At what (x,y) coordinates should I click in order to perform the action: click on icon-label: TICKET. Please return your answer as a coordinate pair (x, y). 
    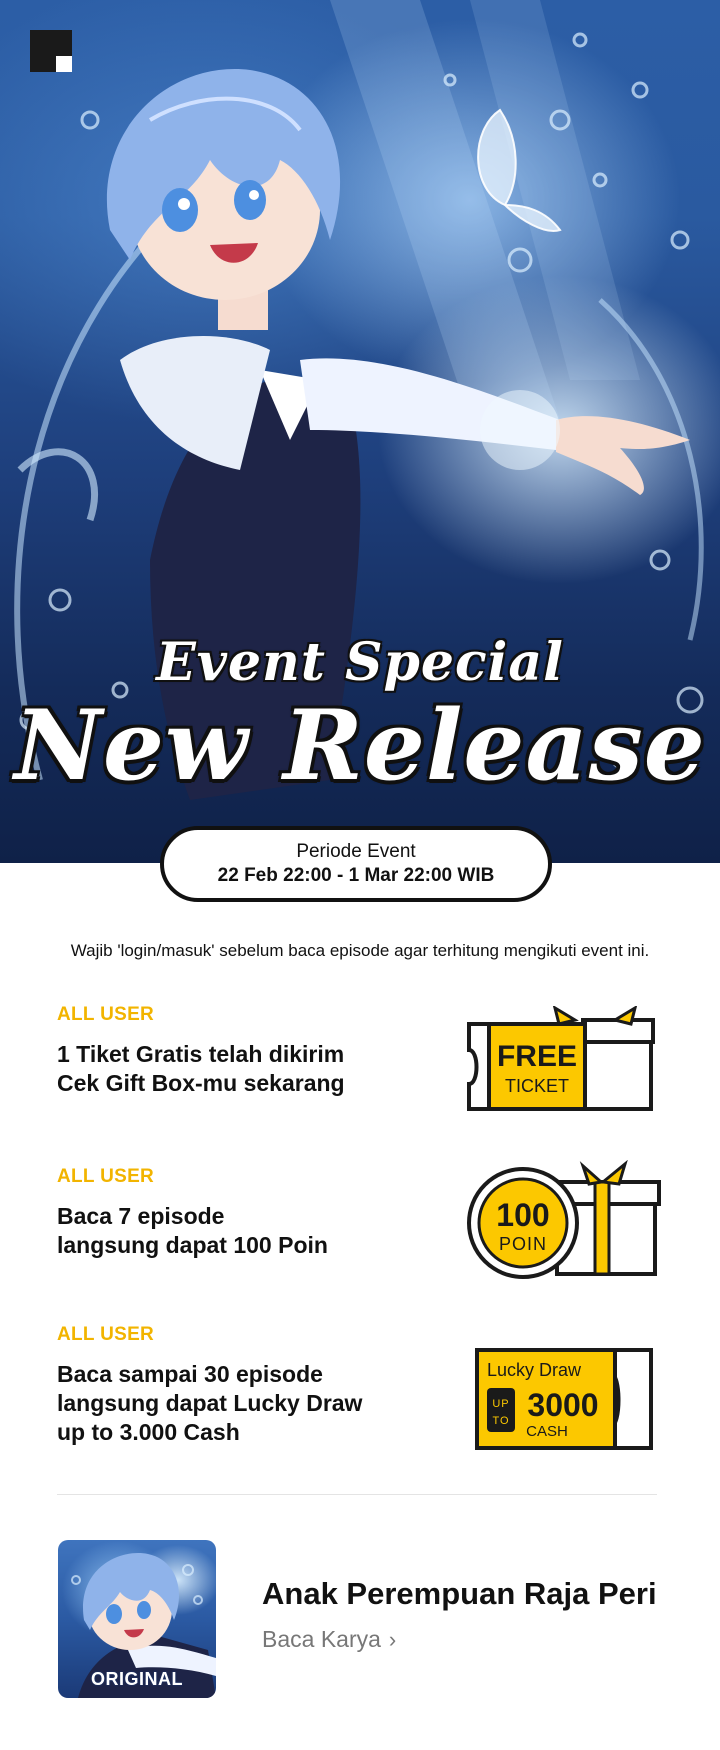
    Looking at the image, I should click on (537, 1086).